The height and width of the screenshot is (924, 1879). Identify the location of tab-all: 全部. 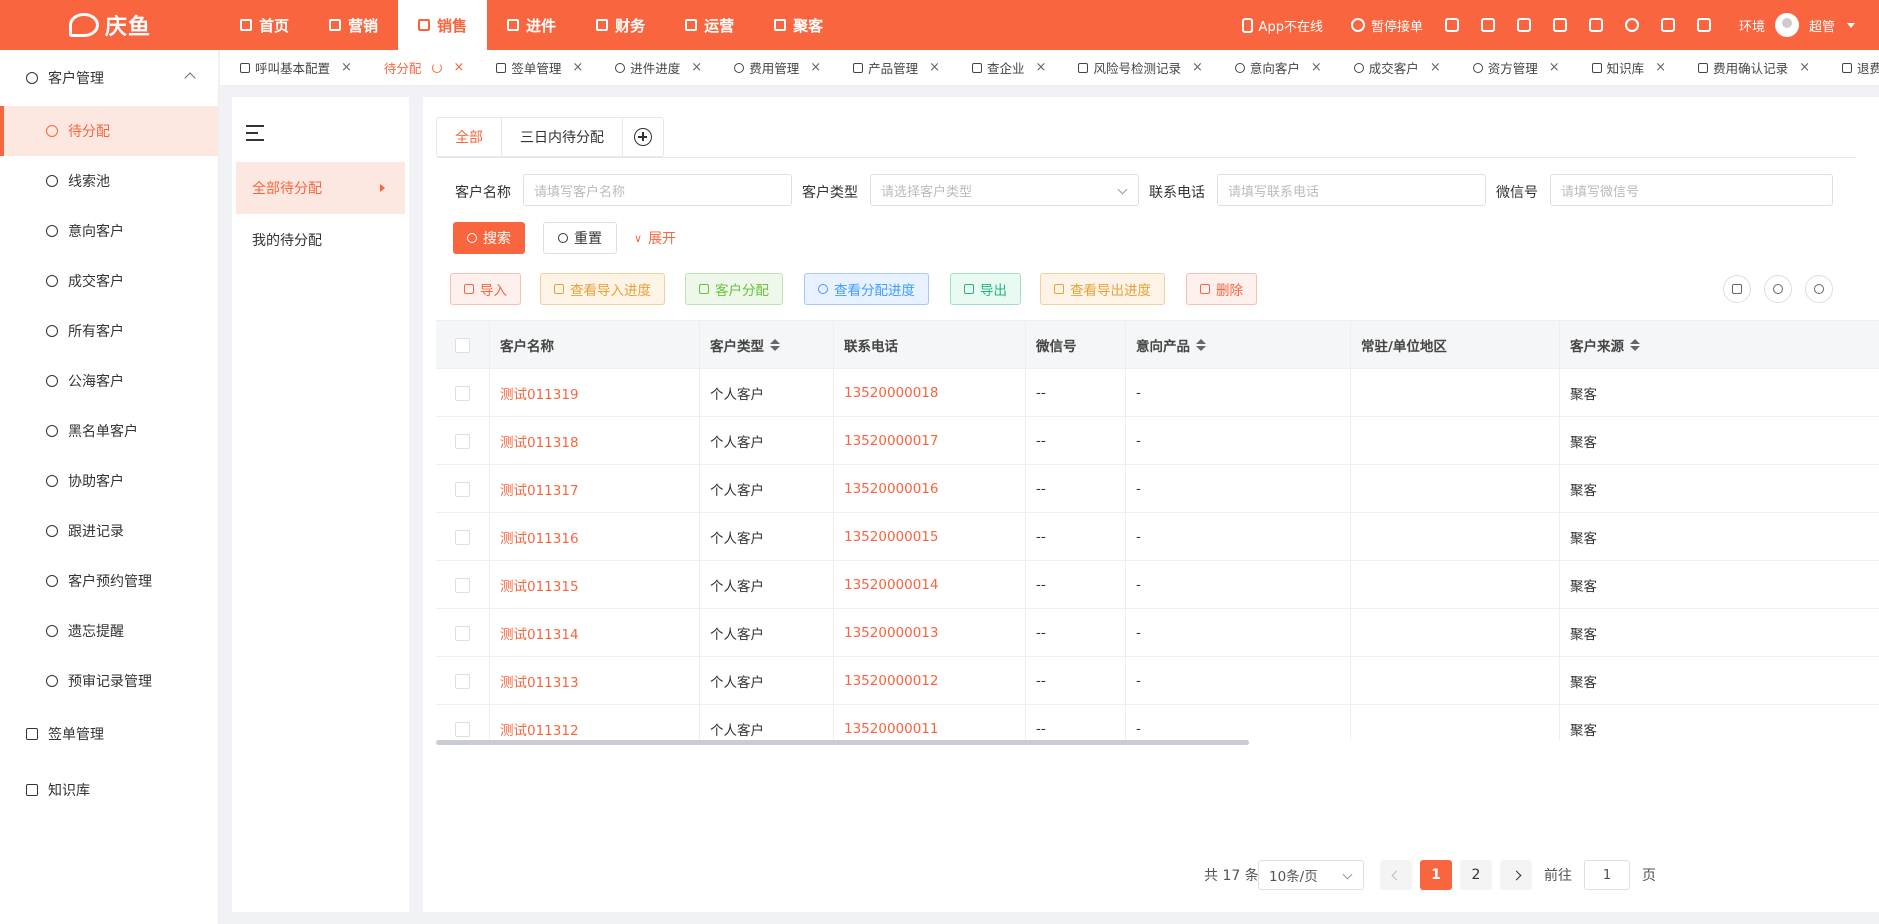
(469, 137).